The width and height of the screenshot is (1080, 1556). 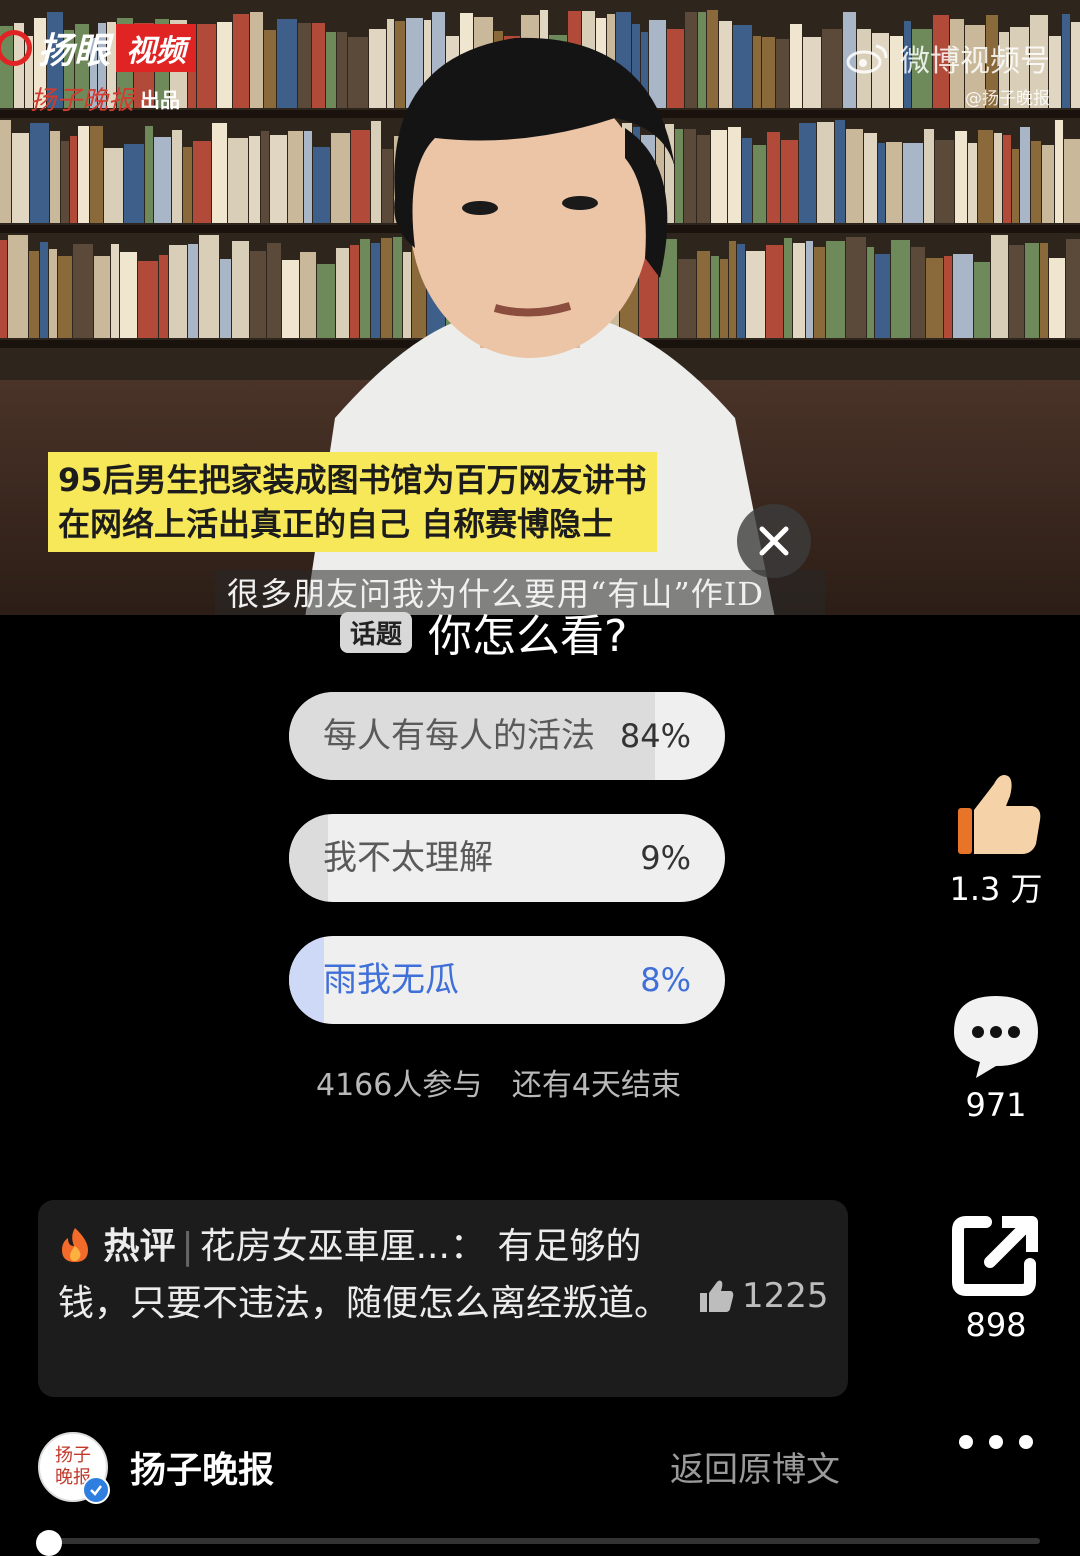 What do you see at coordinates (49, 1543) in the screenshot?
I see `video-progress-knob` at bounding box center [49, 1543].